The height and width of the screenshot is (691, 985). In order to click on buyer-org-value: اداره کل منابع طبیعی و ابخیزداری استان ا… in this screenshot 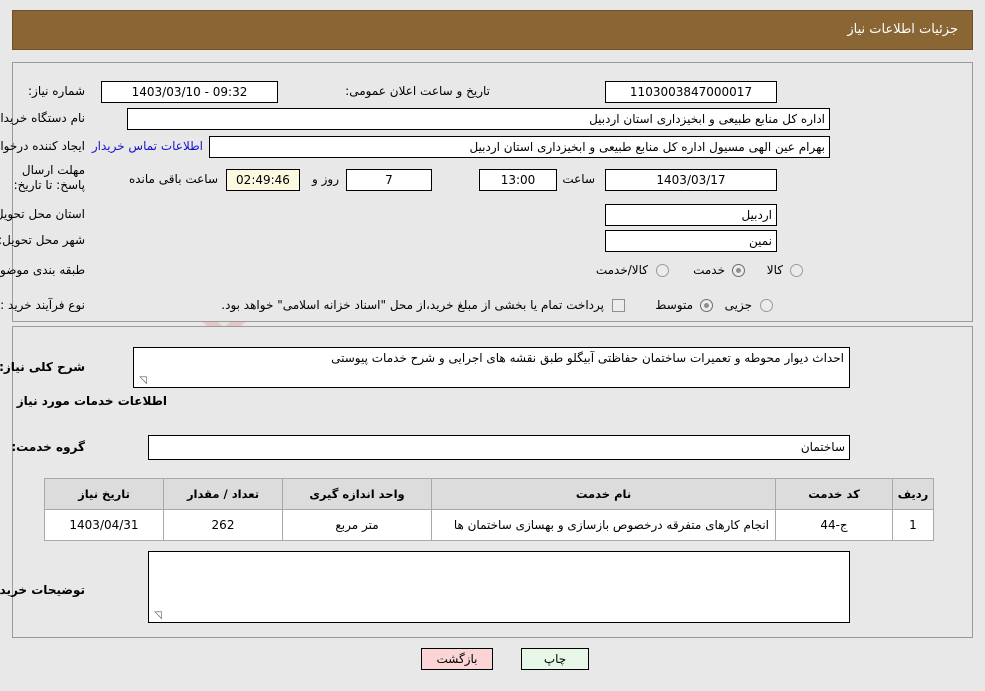, I will do `click(478, 119)`.